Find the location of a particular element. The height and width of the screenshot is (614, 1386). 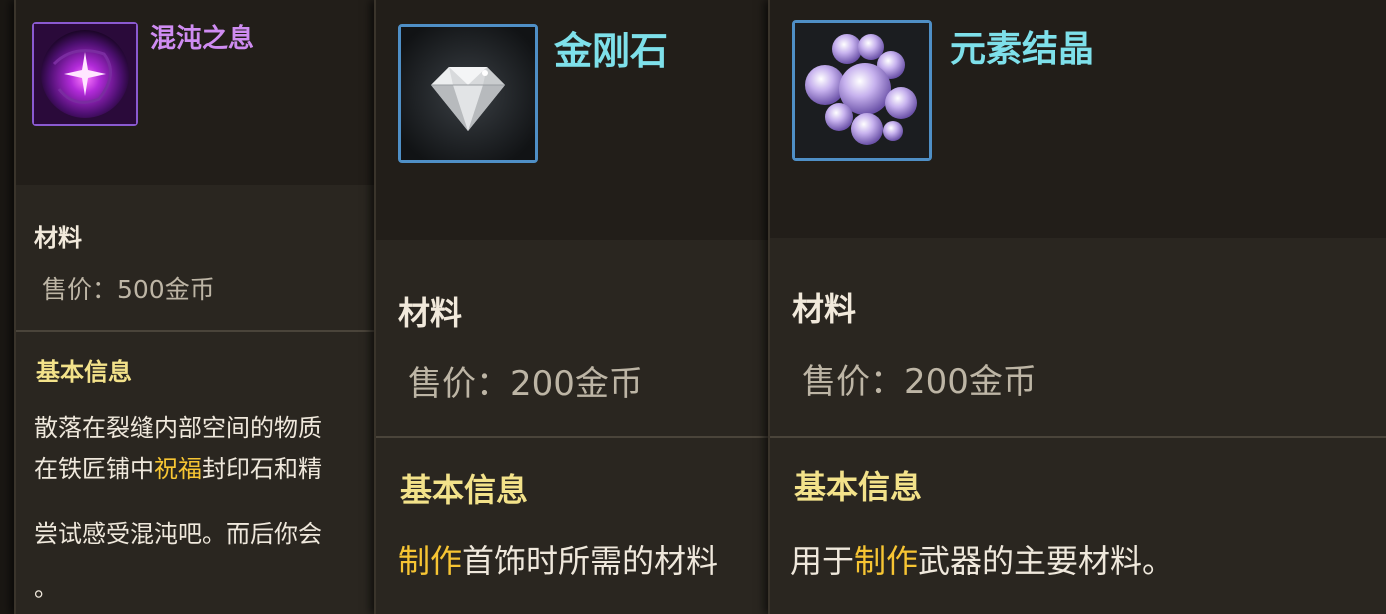

description-highlight: 祝福 is located at coordinates (178, 469).